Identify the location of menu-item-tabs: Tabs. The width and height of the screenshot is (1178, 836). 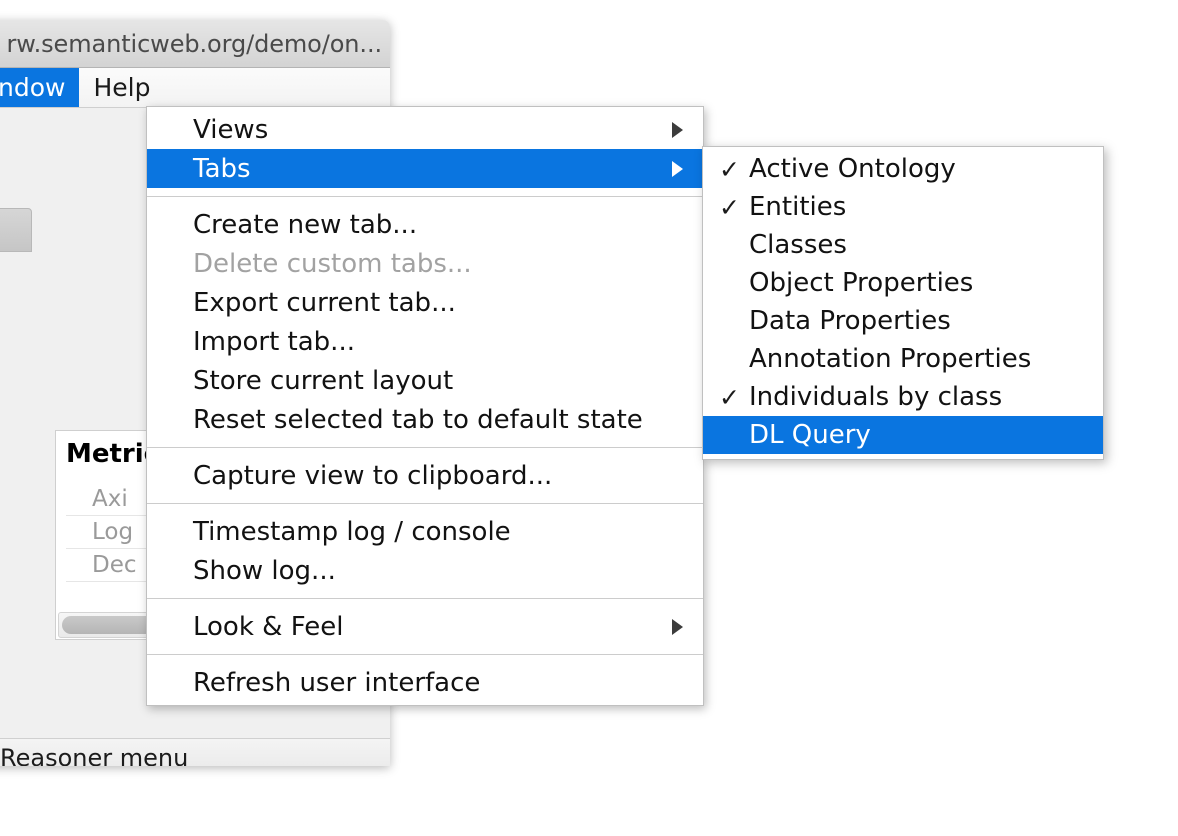
(425, 168).